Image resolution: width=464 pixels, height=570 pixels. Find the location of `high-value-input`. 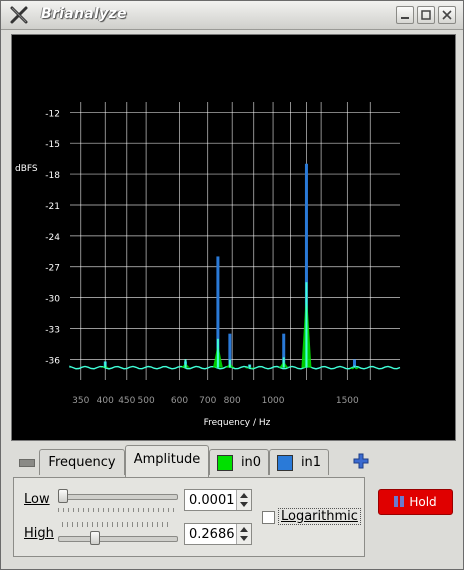

high-value-input is located at coordinates (213, 534).